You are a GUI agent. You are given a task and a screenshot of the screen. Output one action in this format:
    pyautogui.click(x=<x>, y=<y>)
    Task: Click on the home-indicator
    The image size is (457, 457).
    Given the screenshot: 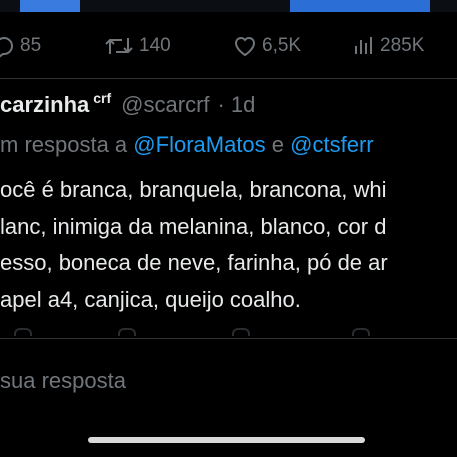 What is the action you would take?
    pyautogui.click(x=226, y=440)
    